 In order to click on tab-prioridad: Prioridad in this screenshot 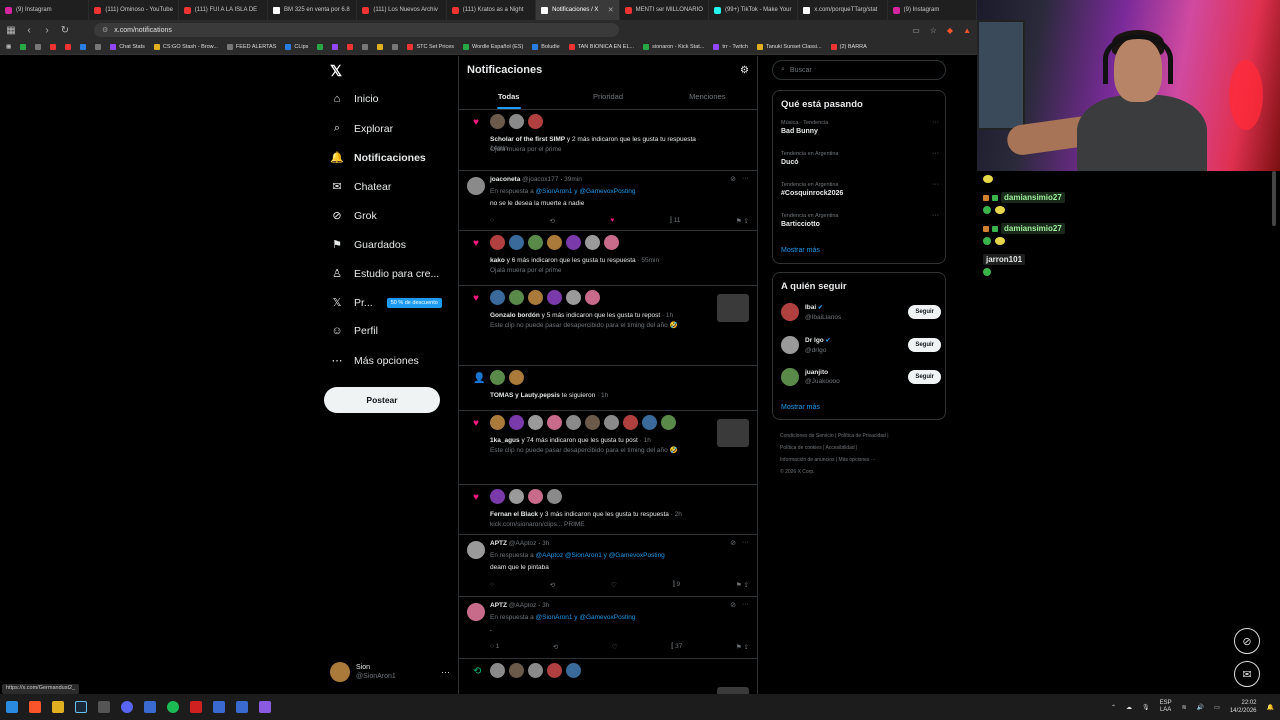, I will do `click(607, 96)`.